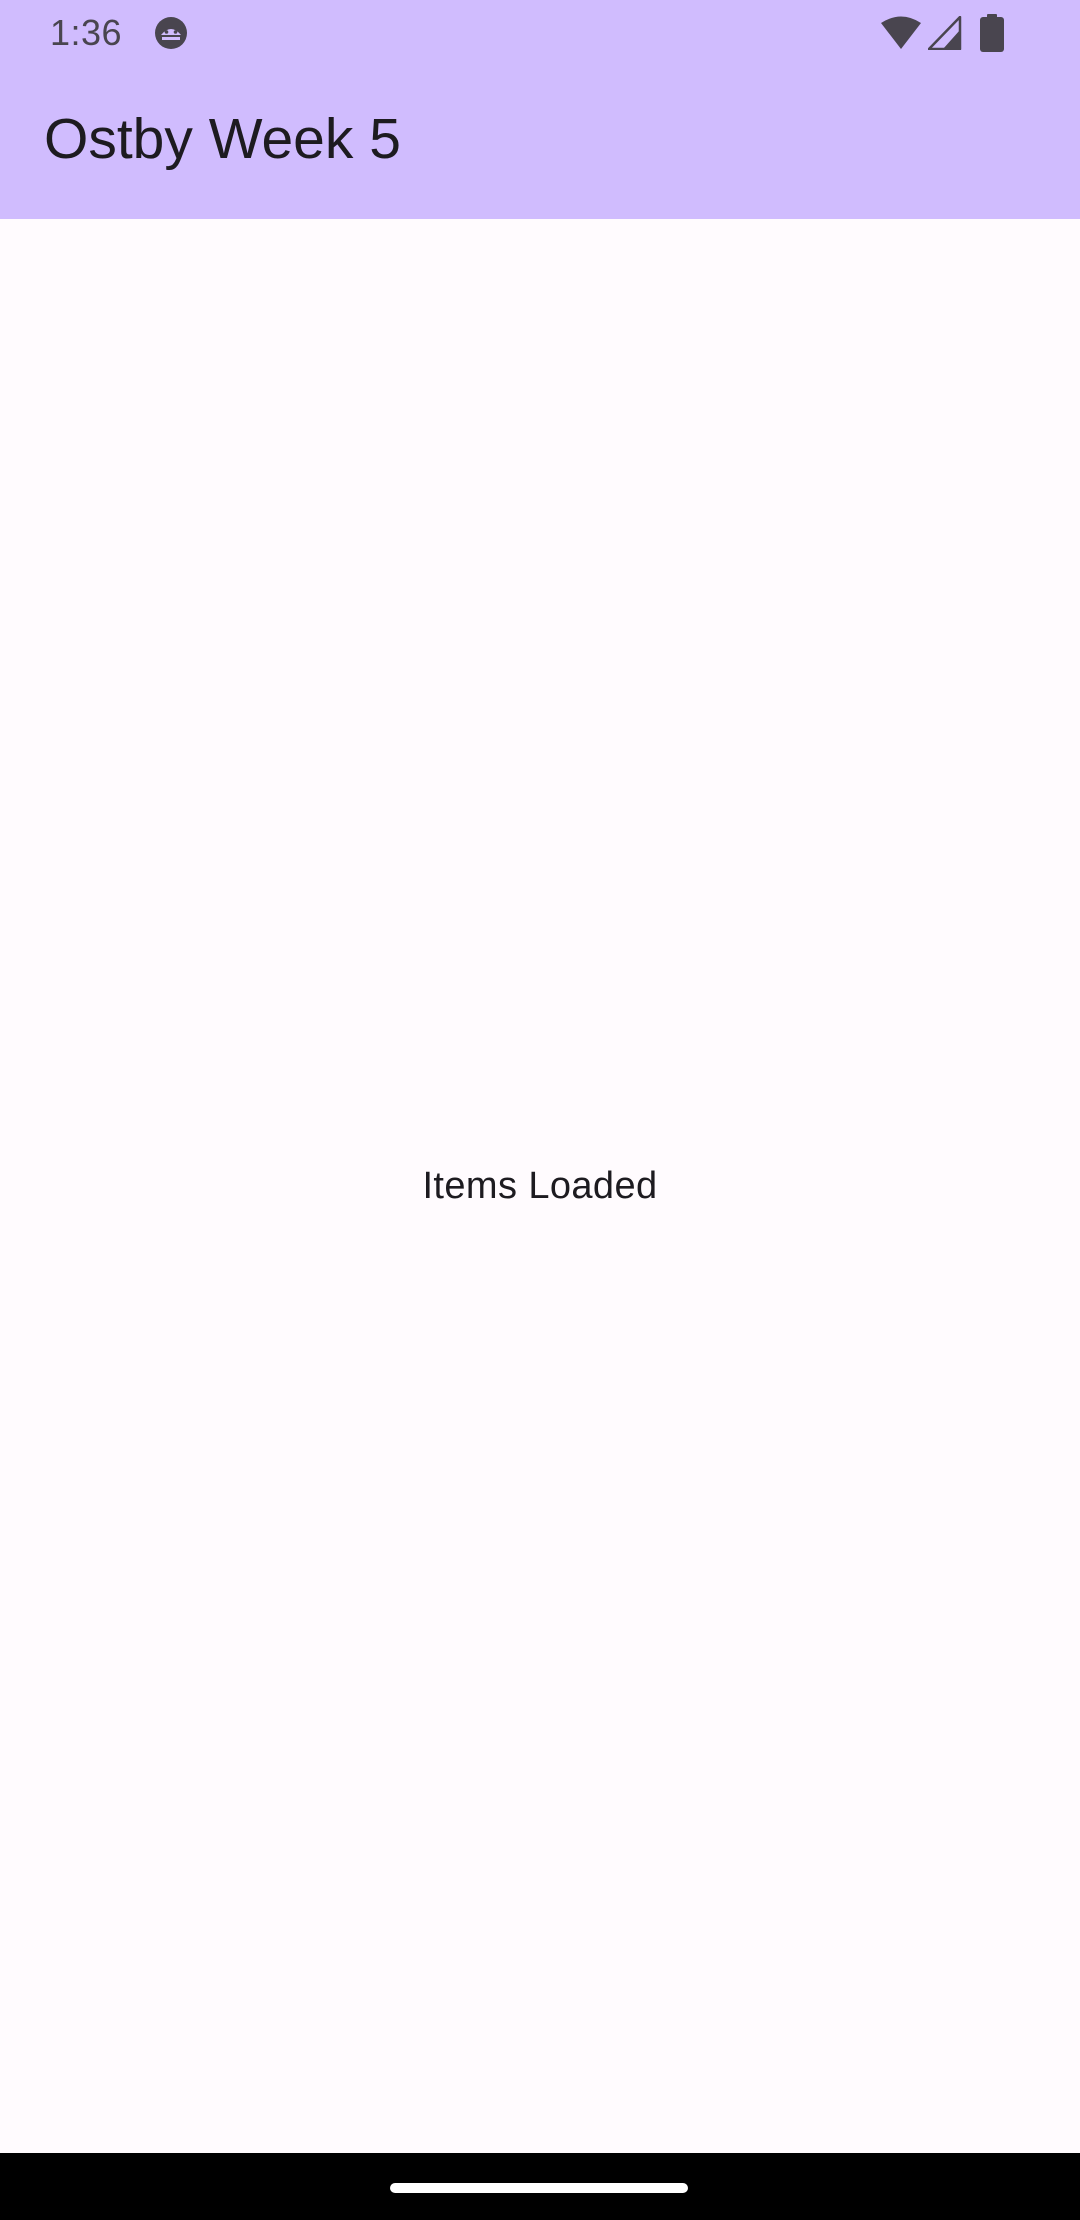 This screenshot has width=1080, height=2220. What do you see at coordinates (171, 33) in the screenshot?
I see `android-app-icon` at bounding box center [171, 33].